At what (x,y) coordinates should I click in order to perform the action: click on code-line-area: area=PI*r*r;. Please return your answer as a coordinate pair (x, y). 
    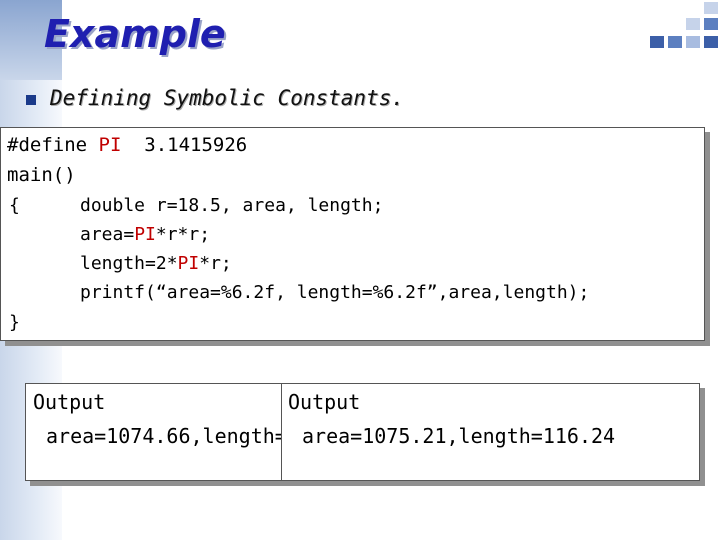
    Looking at the image, I should click on (145, 234).